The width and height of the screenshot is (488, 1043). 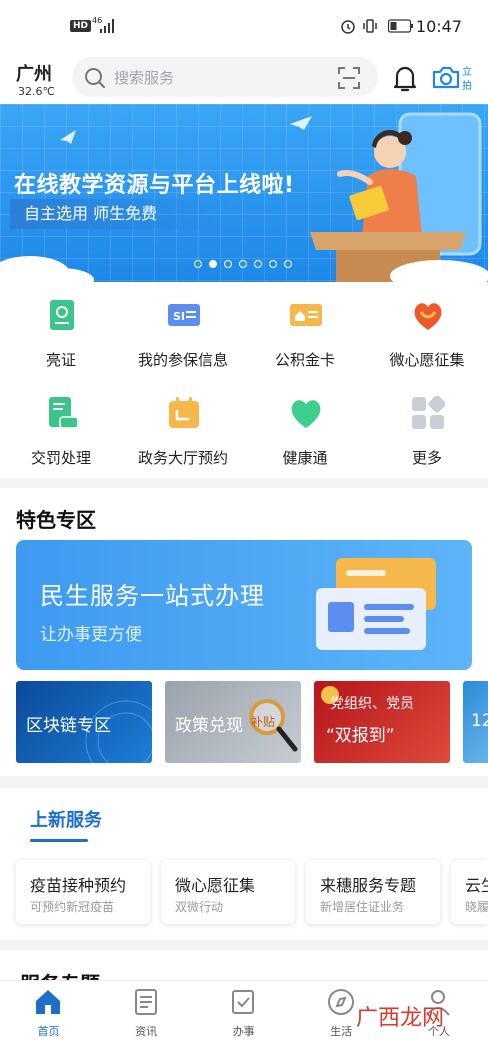 I want to click on news-icon, so click(x=145, y=1002).